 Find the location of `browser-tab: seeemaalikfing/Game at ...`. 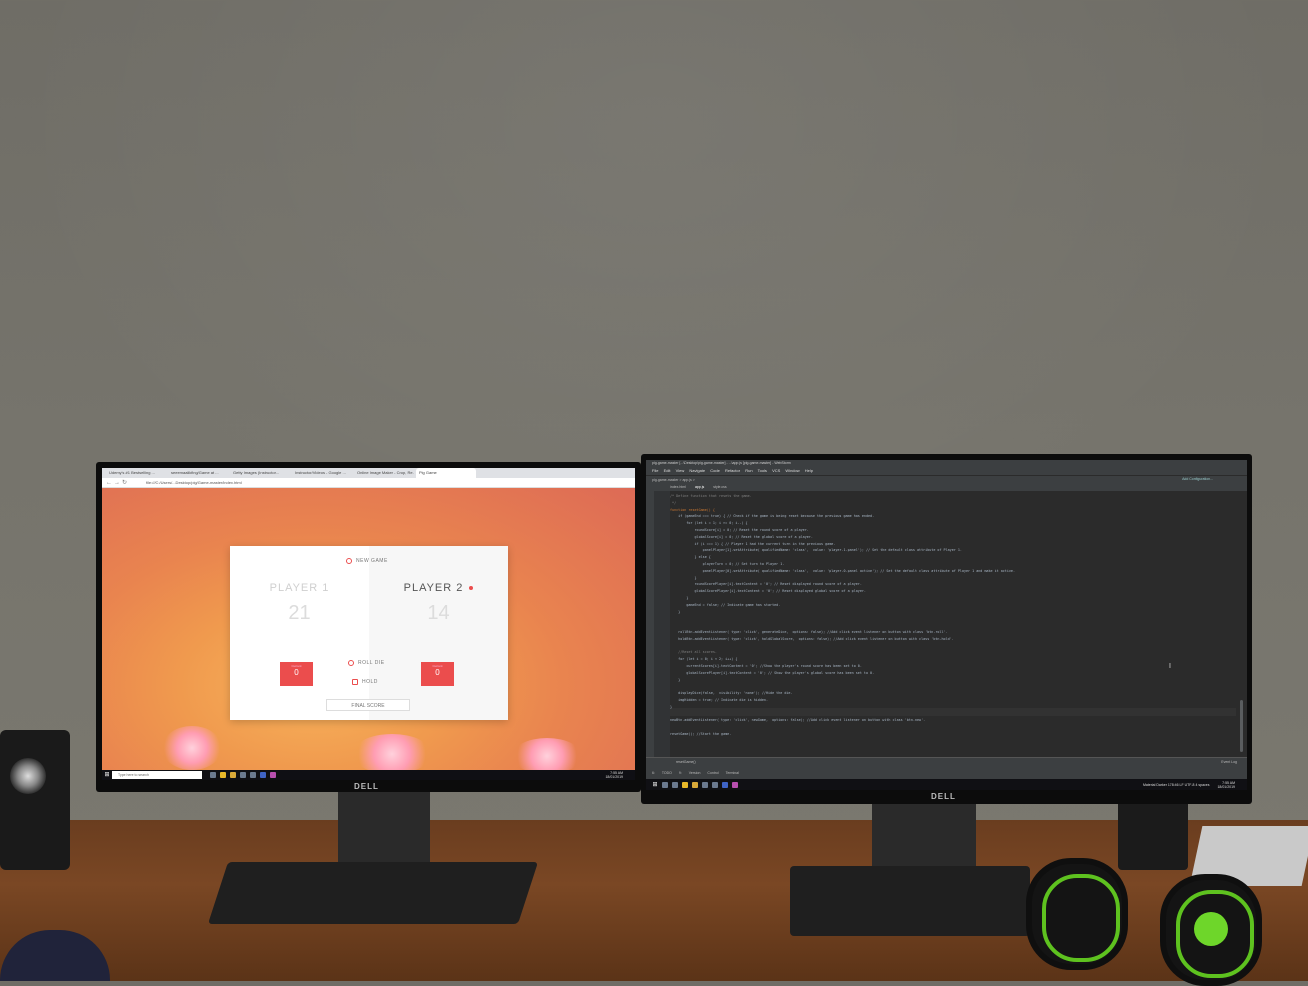

browser-tab: seeemaalikfing/Game at ... is located at coordinates (198, 473).